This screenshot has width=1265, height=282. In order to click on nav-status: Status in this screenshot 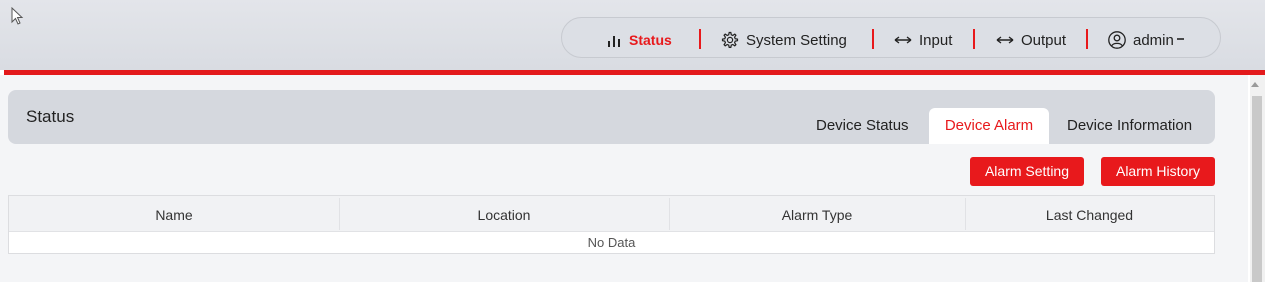, I will do `click(639, 40)`.